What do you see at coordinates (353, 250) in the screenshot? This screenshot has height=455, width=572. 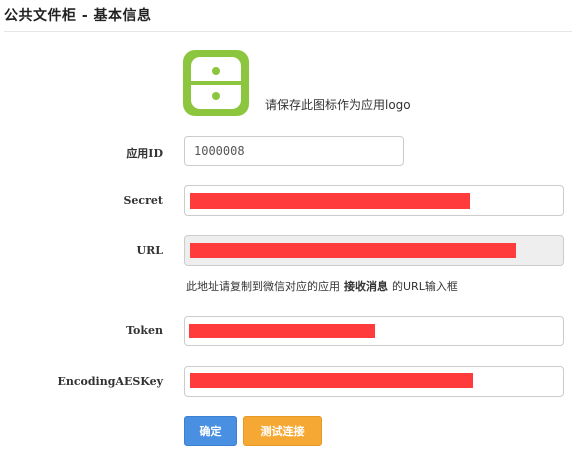 I see `url-redaction` at bounding box center [353, 250].